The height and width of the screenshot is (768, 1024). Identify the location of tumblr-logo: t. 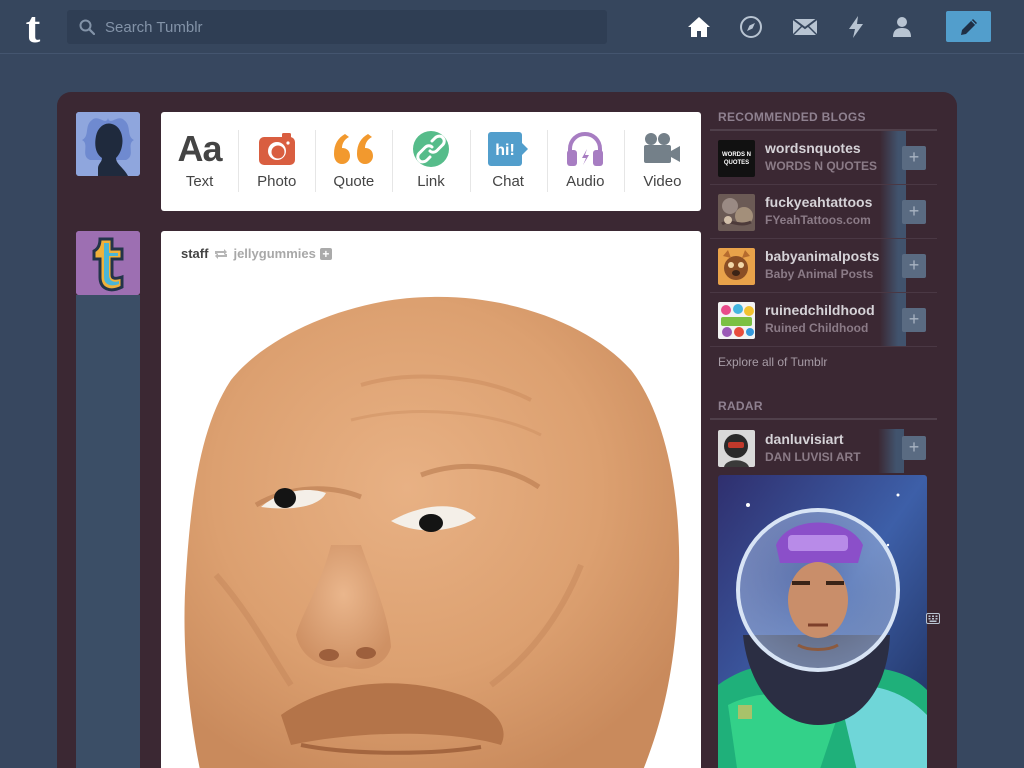
(33, 27).